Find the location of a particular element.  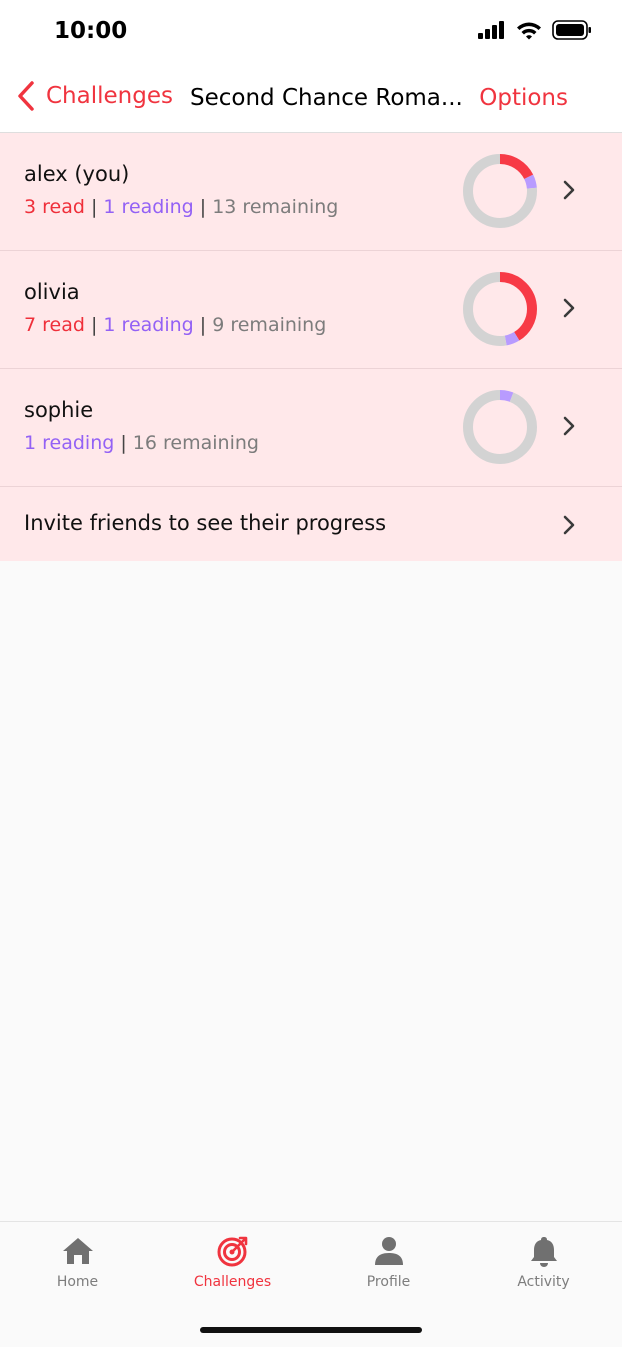

bell-icon is located at coordinates (543, 1252).